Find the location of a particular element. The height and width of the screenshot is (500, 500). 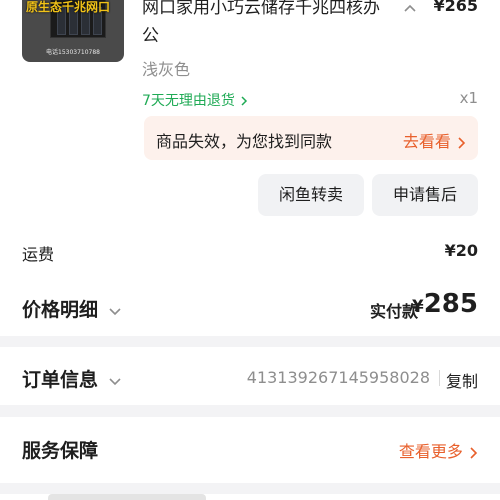

product-sku: 浅灰色 is located at coordinates (166, 69).